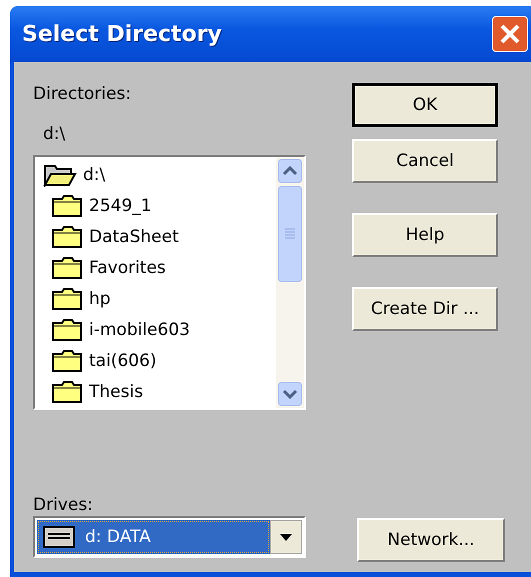  Describe the element at coordinates (425, 161) in the screenshot. I see `dialog-button: Cancel` at that location.